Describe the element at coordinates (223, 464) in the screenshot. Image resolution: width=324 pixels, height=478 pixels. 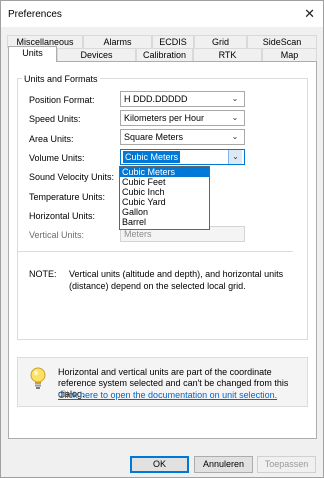
I see `cancel-button: Annuleren` at that location.